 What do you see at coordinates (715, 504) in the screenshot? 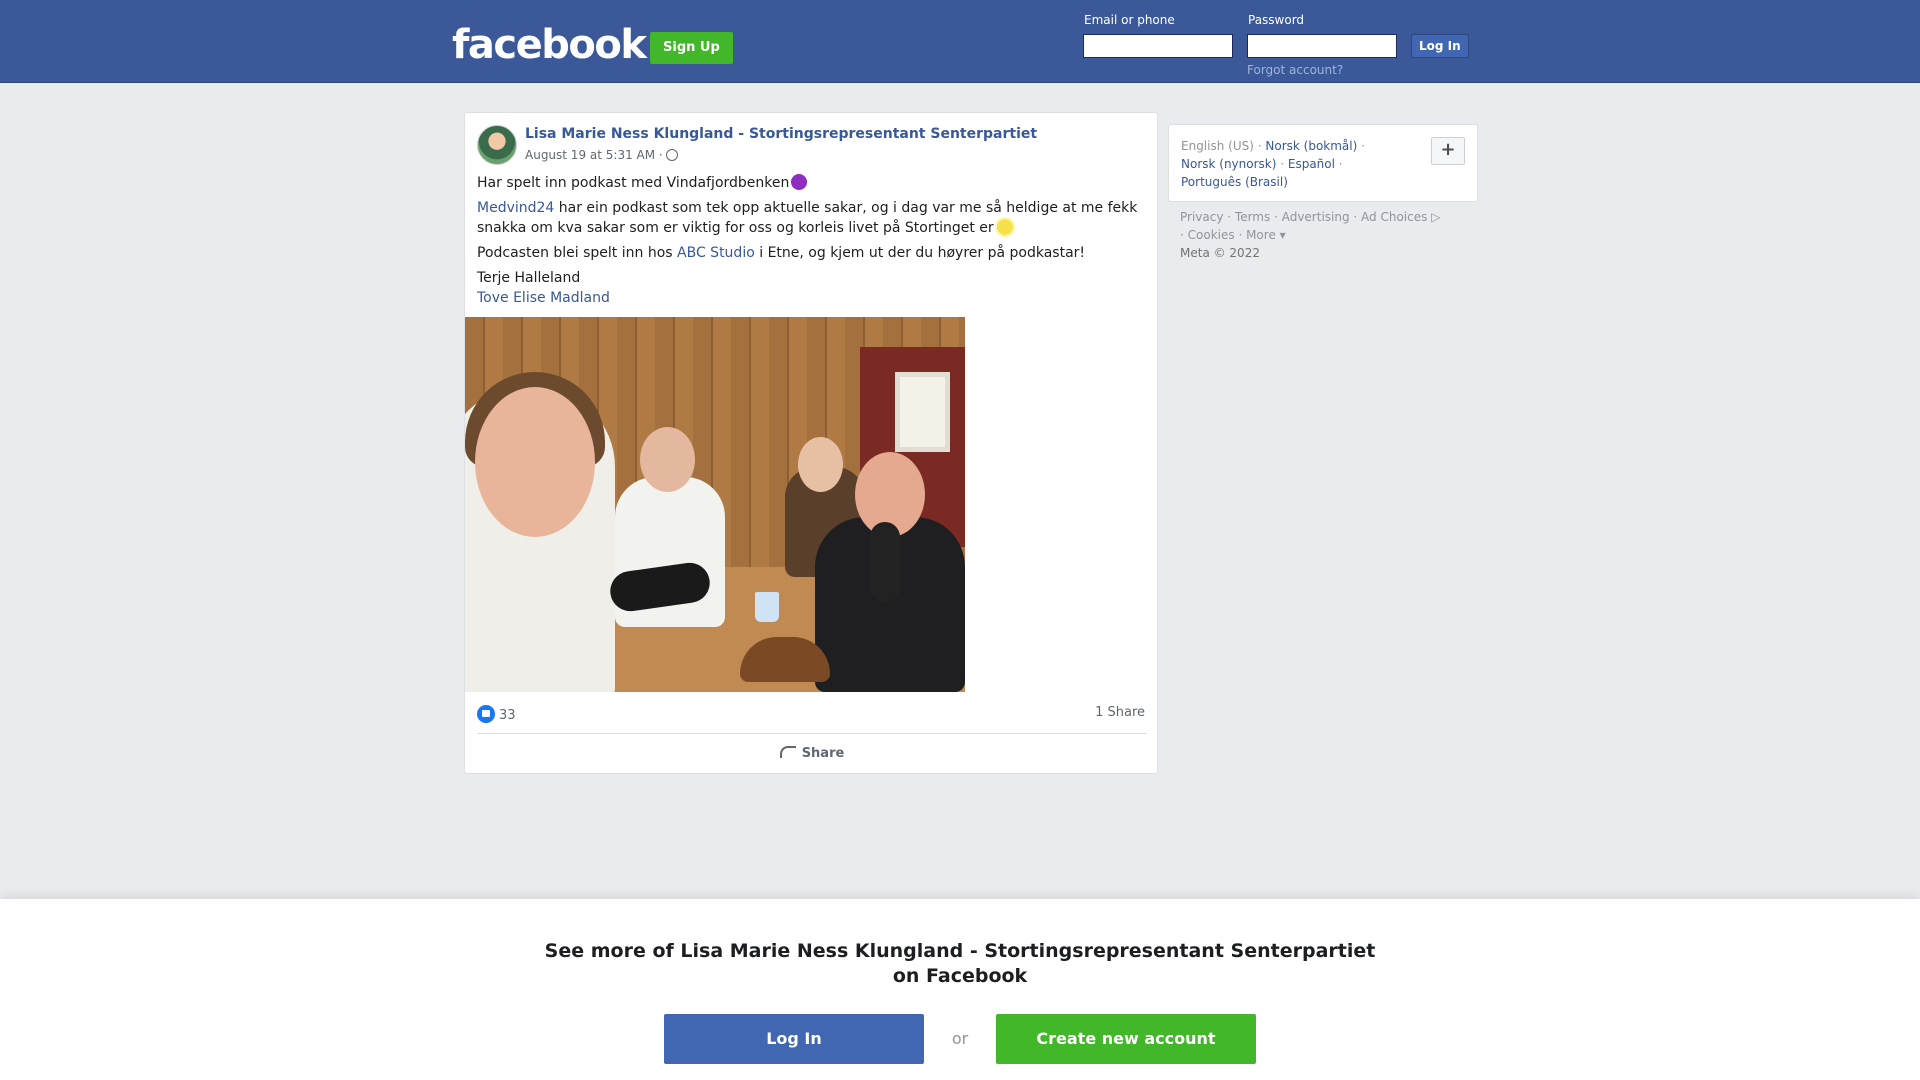
I see `post-photo` at bounding box center [715, 504].